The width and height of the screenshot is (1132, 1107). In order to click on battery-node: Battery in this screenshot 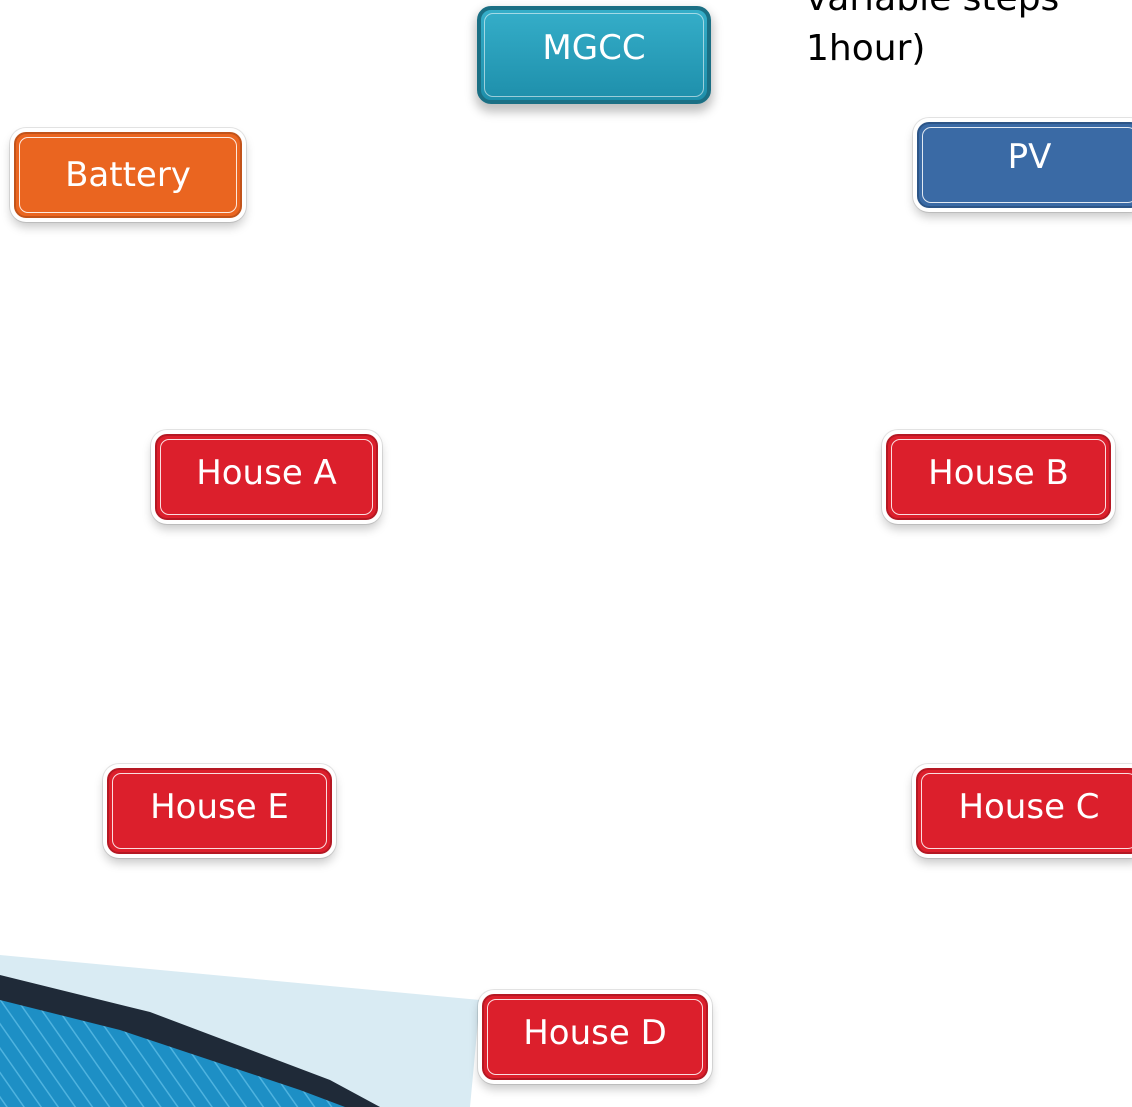, I will do `click(128, 175)`.